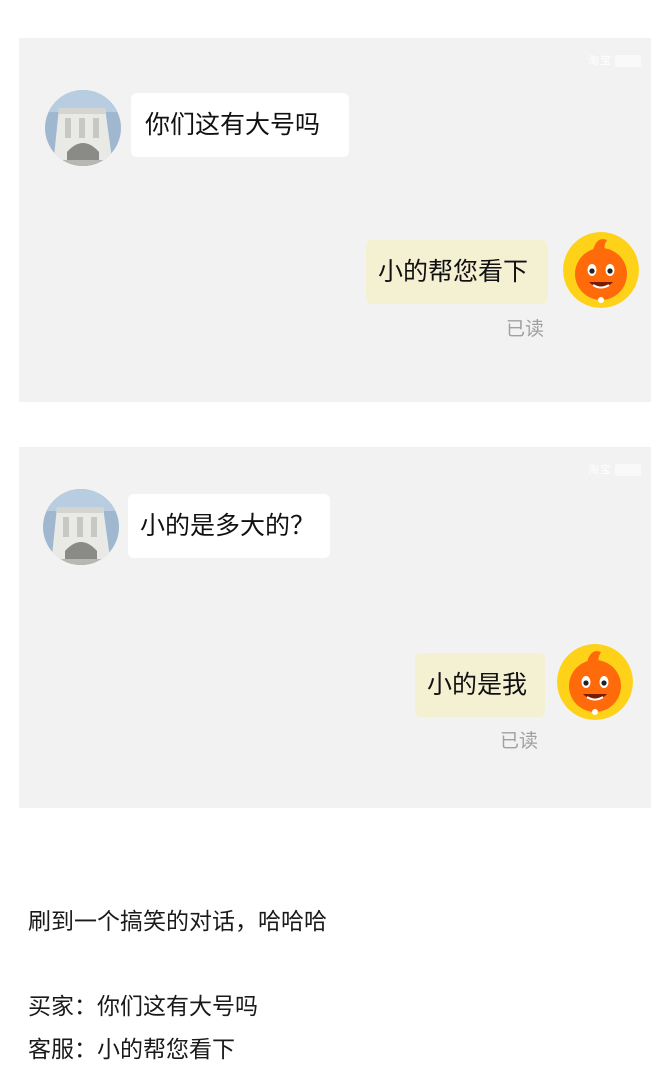 The height and width of the screenshot is (1078, 664). I want to click on caption-line-service: 客服：小的帮您看下, so click(131, 1050).